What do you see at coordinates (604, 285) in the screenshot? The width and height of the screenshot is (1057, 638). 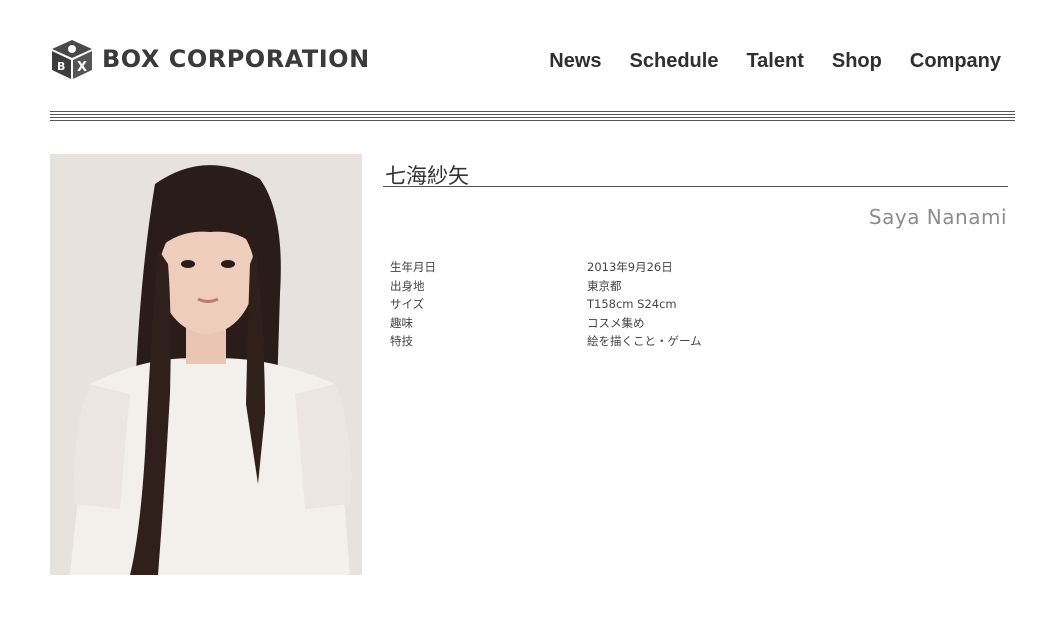 I see `profile-value: 東京都` at bounding box center [604, 285].